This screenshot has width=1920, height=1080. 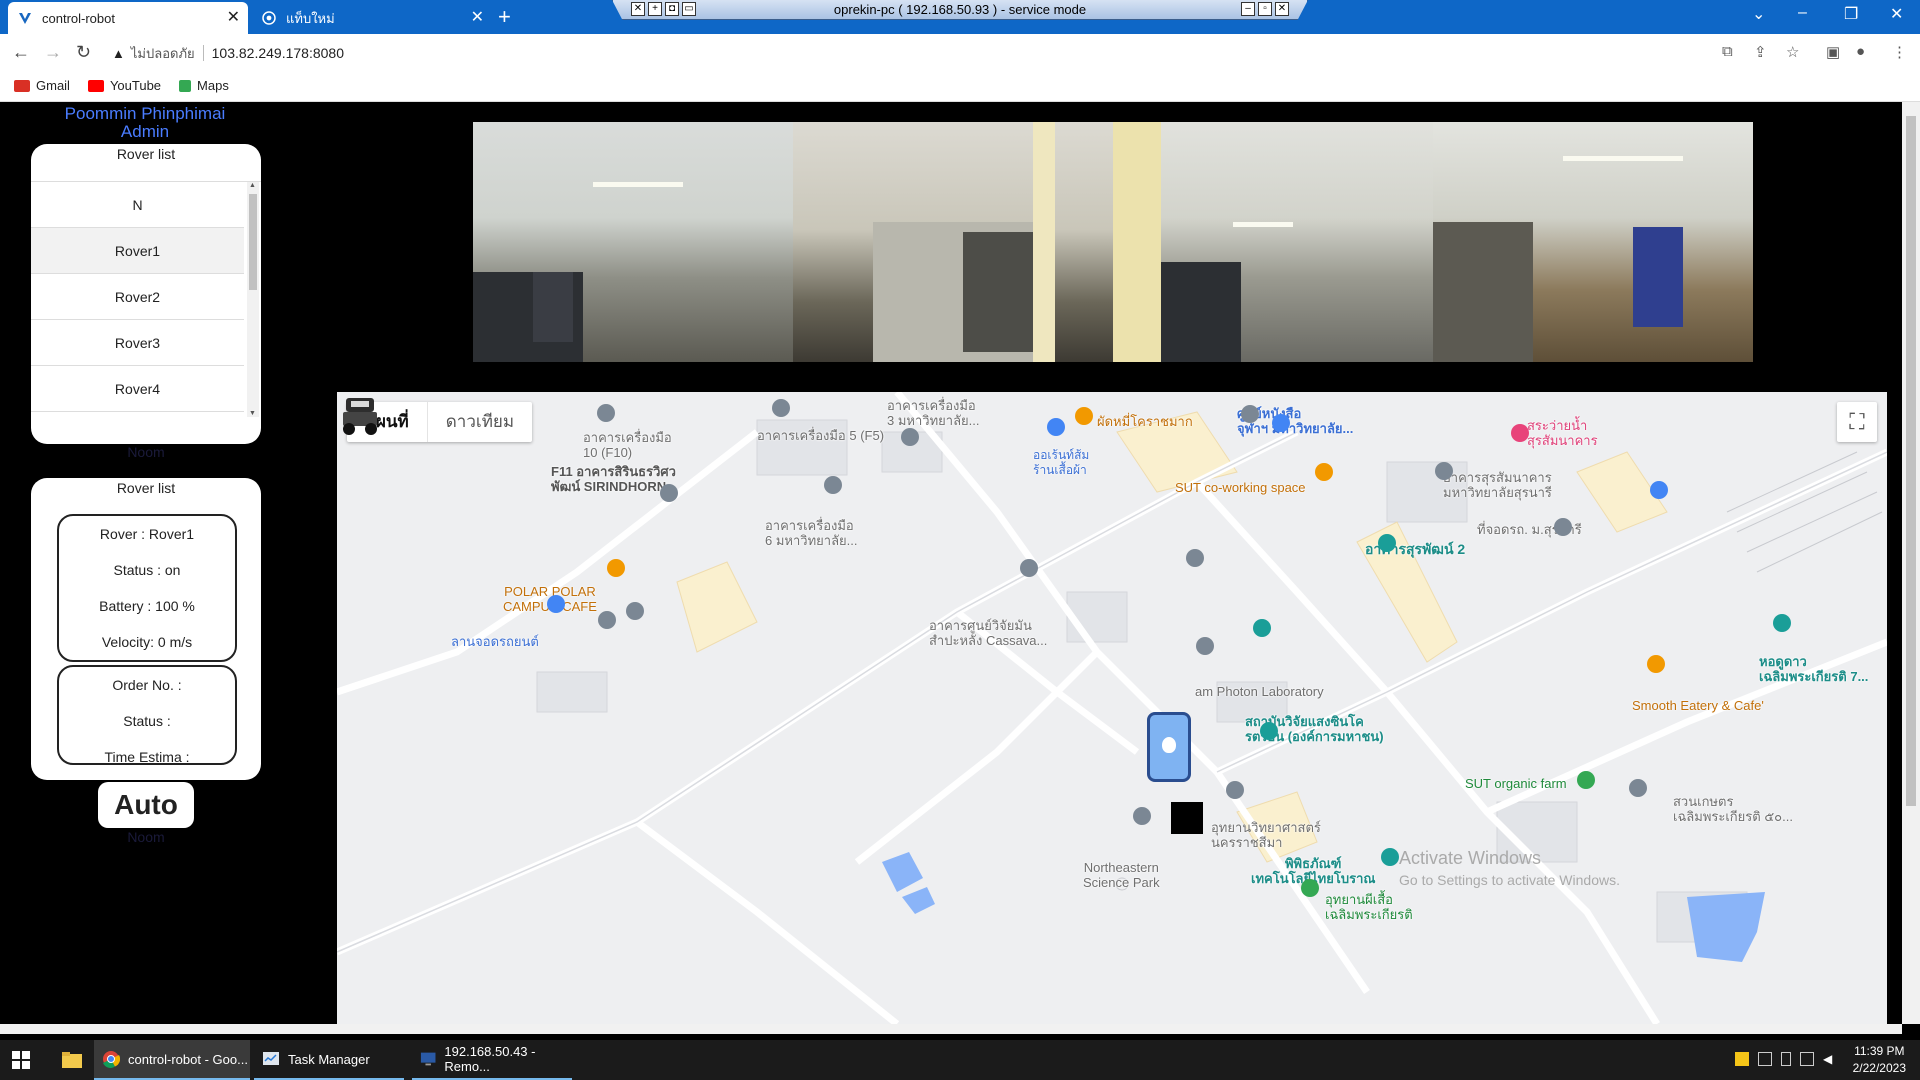 I want to click on minimize-icon: –, so click(x=1248, y=9).